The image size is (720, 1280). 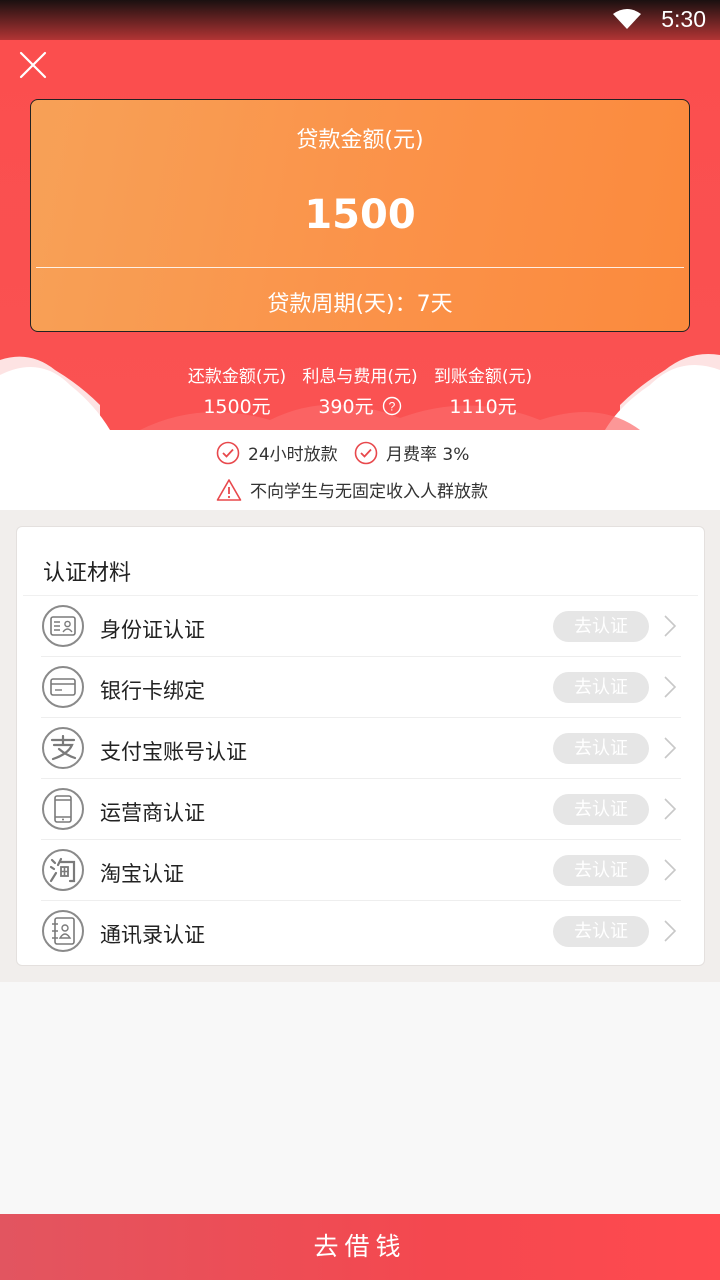 What do you see at coordinates (360, 304) in the screenshot?
I see `loan-period: 贷款周期(天)：7天` at bounding box center [360, 304].